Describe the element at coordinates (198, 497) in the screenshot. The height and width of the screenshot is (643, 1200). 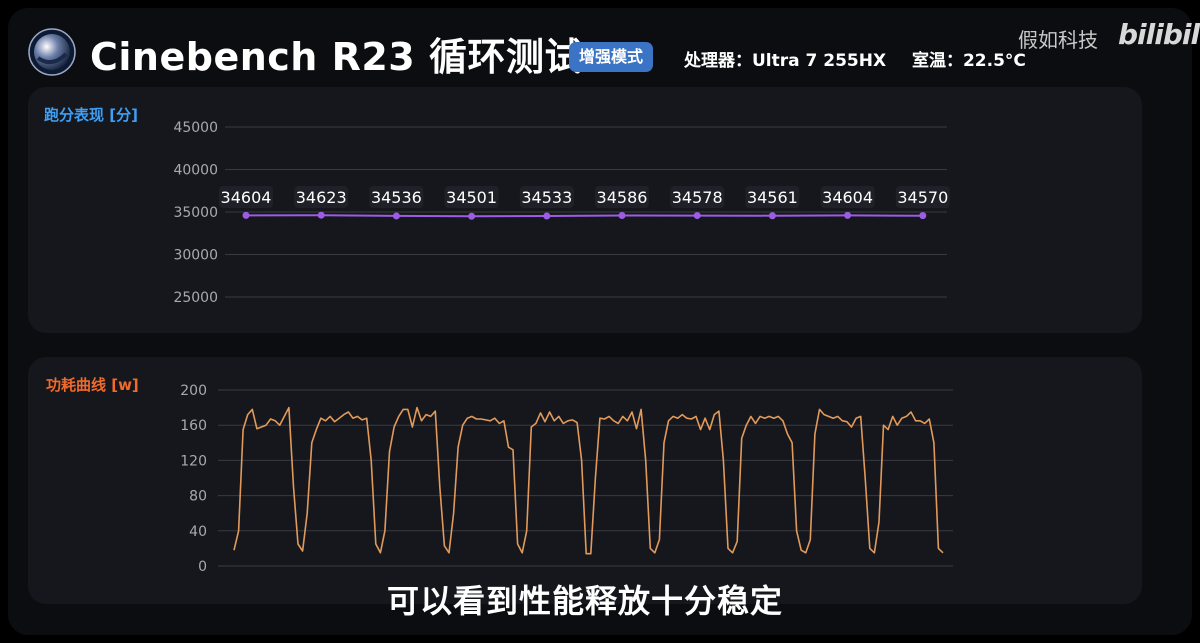
I see `power-y-tick-label: 80` at that location.